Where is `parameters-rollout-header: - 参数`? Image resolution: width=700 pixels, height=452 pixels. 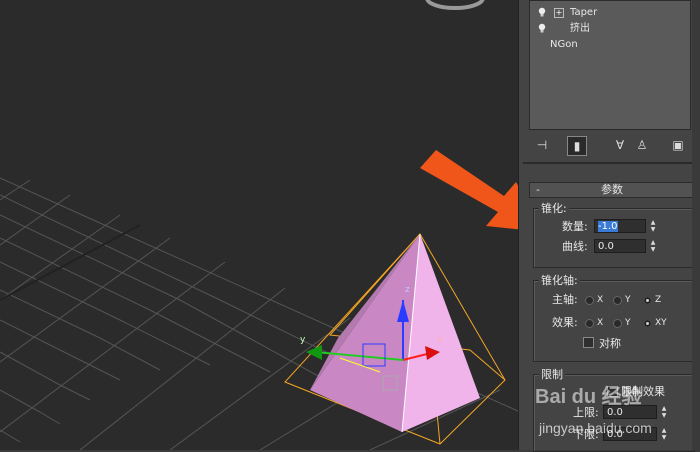
parameters-rollout-header: - 参数 is located at coordinates (612, 190).